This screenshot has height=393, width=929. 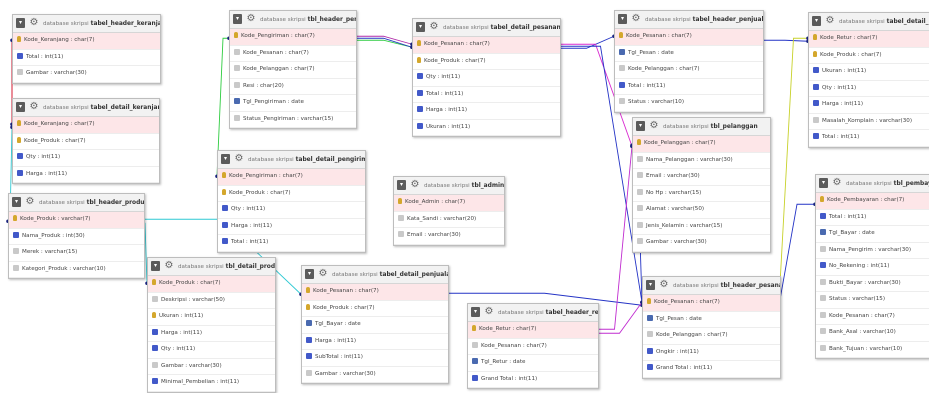 I want to click on column-row: Status : varchar(15), so click(x=872, y=300).